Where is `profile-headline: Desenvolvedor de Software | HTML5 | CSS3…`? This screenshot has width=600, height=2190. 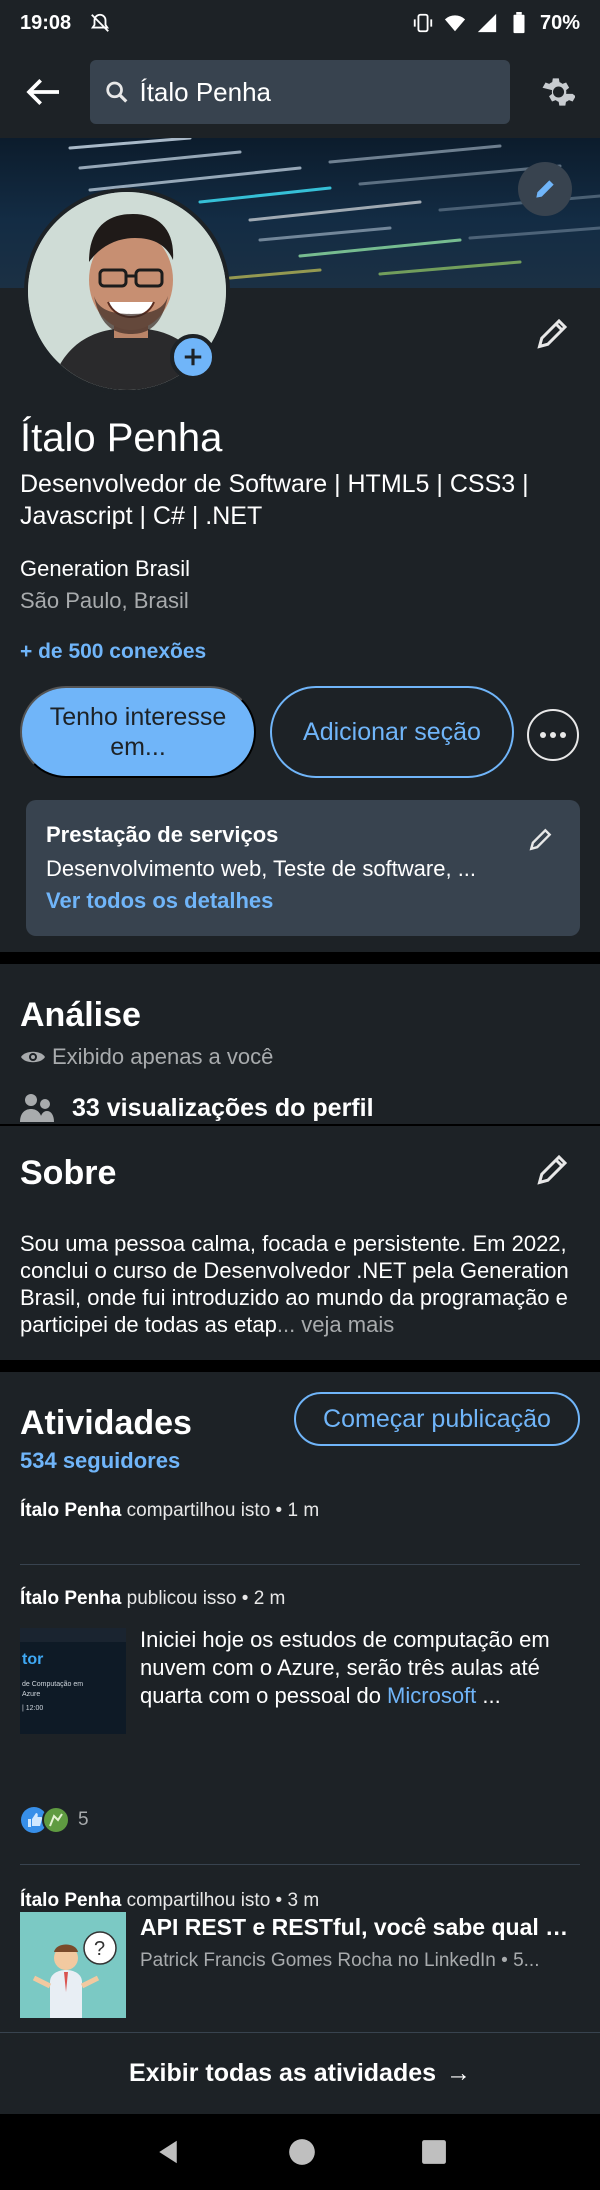 profile-headline: Desenvolvedor de Software | HTML5 | CSS3… is located at coordinates (274, 500).